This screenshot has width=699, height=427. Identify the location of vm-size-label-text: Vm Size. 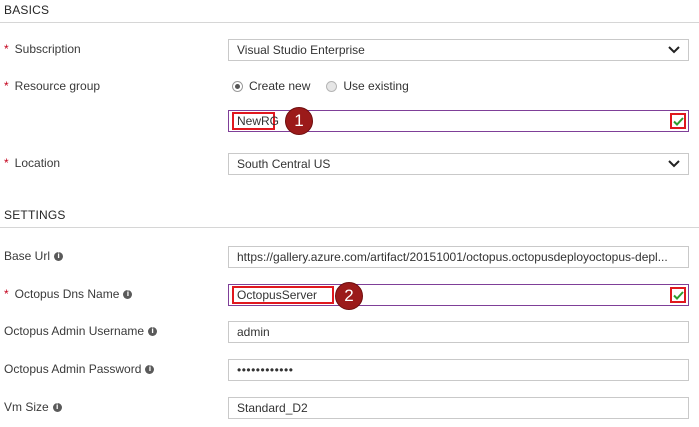
(26, 407).